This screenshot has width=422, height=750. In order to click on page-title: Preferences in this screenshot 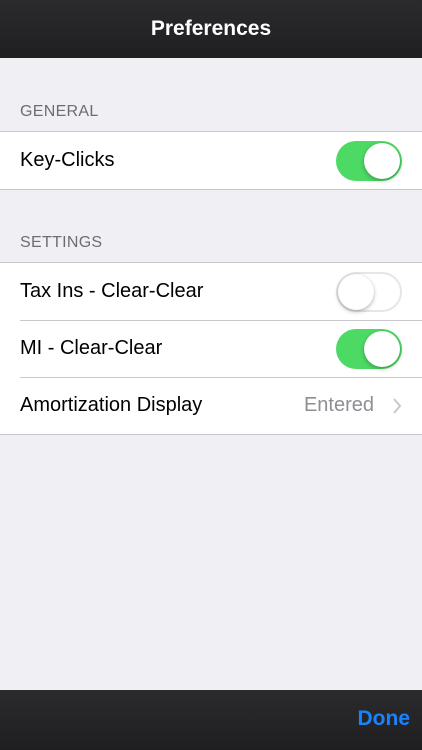, I will do `click(211, 28)`.